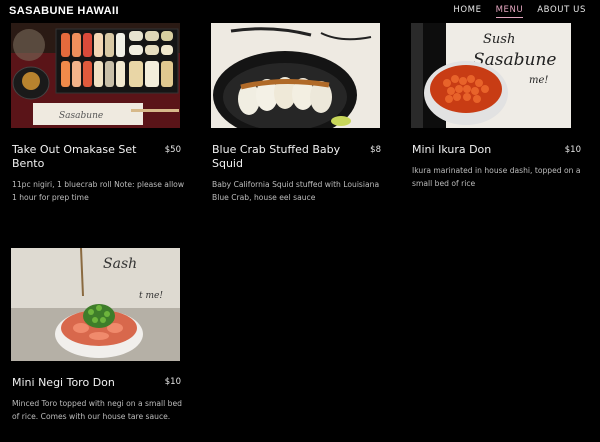 The image size is (600, 442). Describe the element at coordinates (491, 75) in the screenshot. I see `ikura-photo: Sush Sasabune me!` at that location.